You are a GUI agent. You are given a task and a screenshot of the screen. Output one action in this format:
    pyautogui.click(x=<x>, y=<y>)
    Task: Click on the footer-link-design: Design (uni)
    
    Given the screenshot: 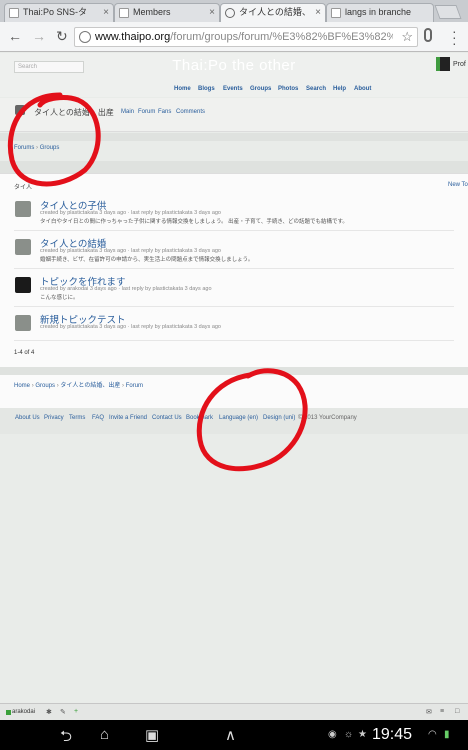 What is the action you would take?
    pyautogui.click(x=279, y=418)
    